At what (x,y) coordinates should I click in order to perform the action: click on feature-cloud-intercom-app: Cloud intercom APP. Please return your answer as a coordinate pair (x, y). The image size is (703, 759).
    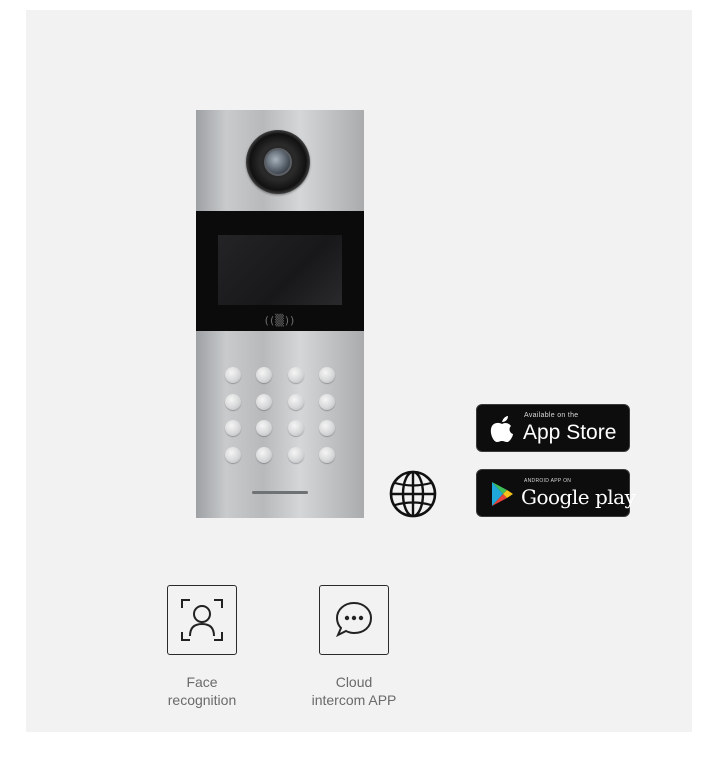
    Looking at the image, I should click on (354, 647).